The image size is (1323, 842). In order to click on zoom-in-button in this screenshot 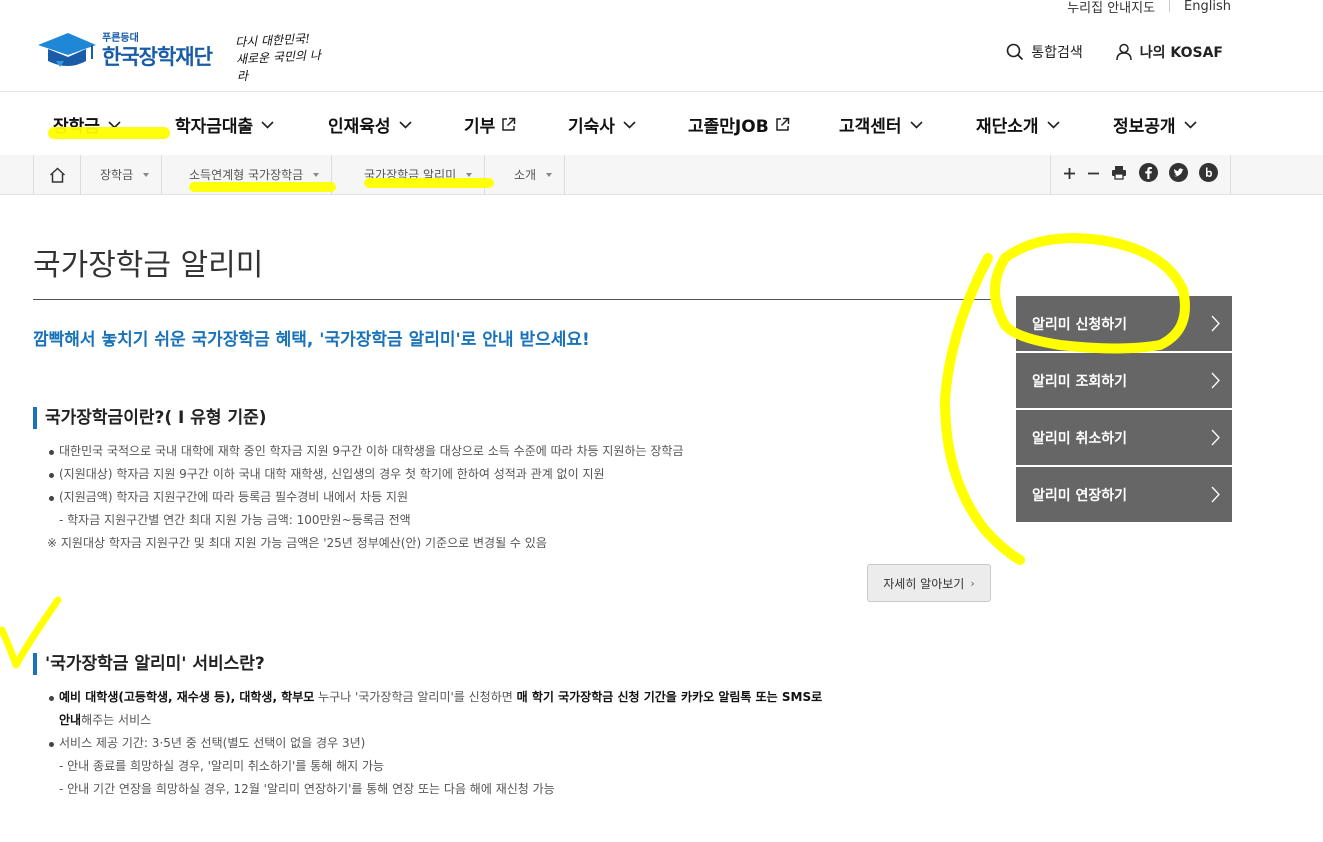, I will do `click(1069, 174)`.